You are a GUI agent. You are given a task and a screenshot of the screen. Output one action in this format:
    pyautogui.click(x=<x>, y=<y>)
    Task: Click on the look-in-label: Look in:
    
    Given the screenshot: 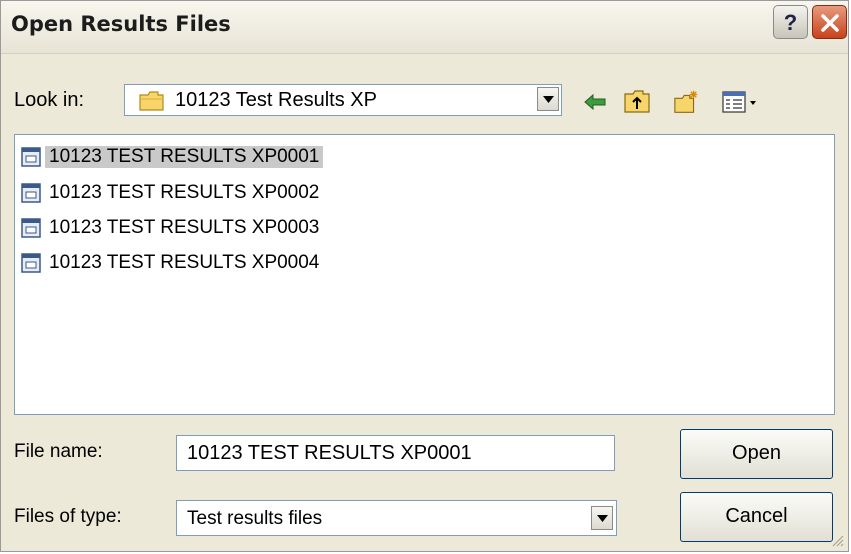 What is the action you would take?
    pyautogui.click(x=49, y=100)
    